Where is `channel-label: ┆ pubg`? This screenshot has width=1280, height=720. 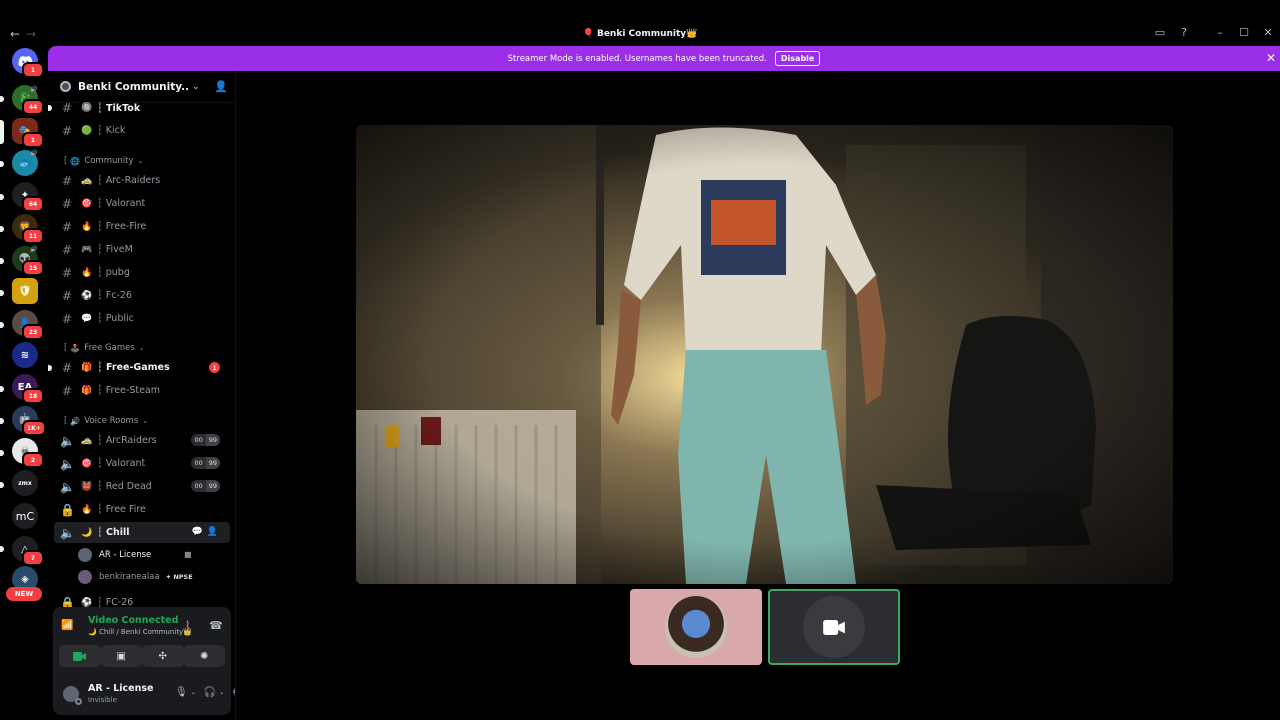 channel-label: ┆ pubg is located at coordinates (113, 272).